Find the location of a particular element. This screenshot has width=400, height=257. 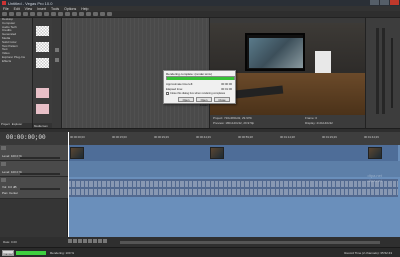

play-icon is located at coordinates (85, 241).